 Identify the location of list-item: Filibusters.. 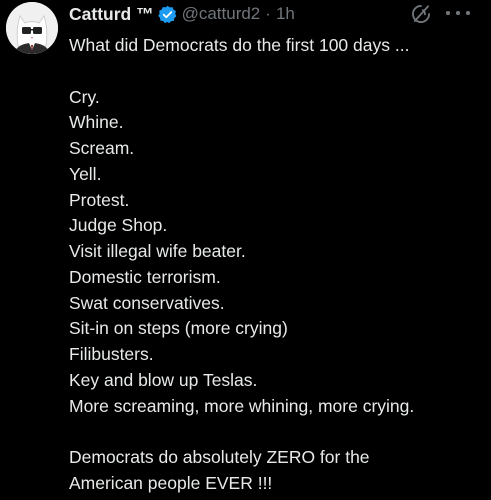
(111, 354).